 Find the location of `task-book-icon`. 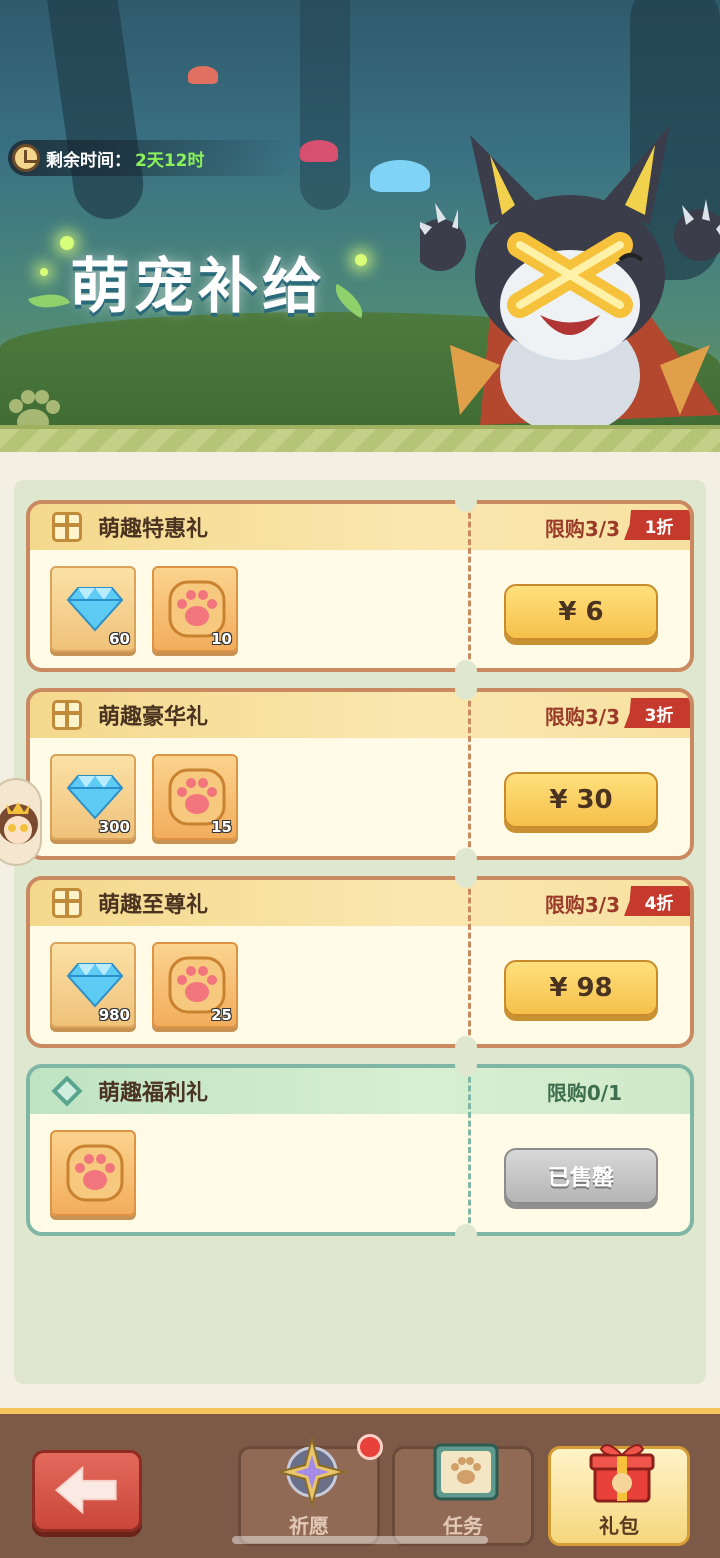

task-book-icon is located at coordinates (466, 1472).